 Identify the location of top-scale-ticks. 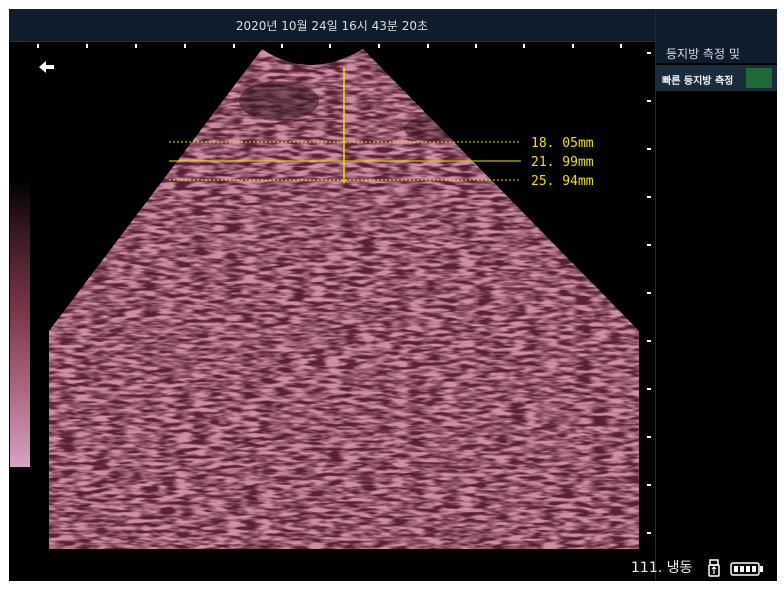
(329, 46).